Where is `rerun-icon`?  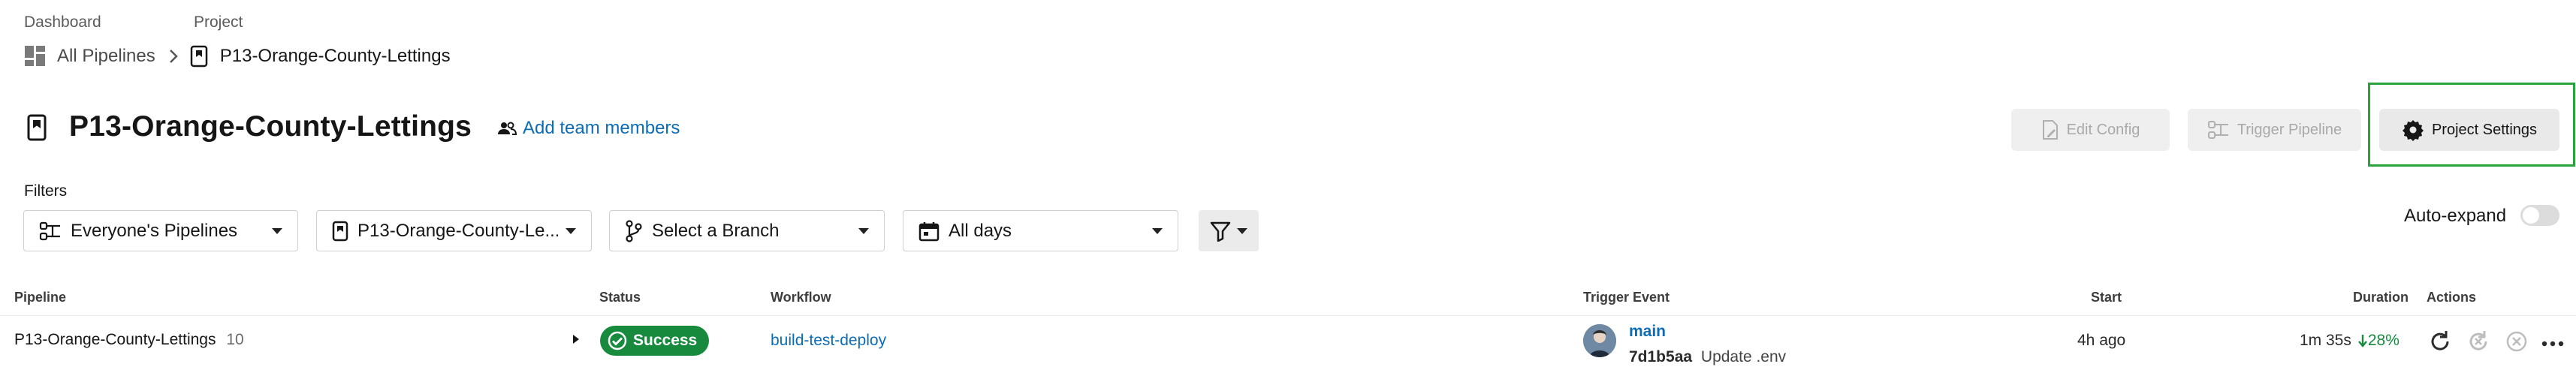
rerun-icon is located at coordinates (2440, 343).